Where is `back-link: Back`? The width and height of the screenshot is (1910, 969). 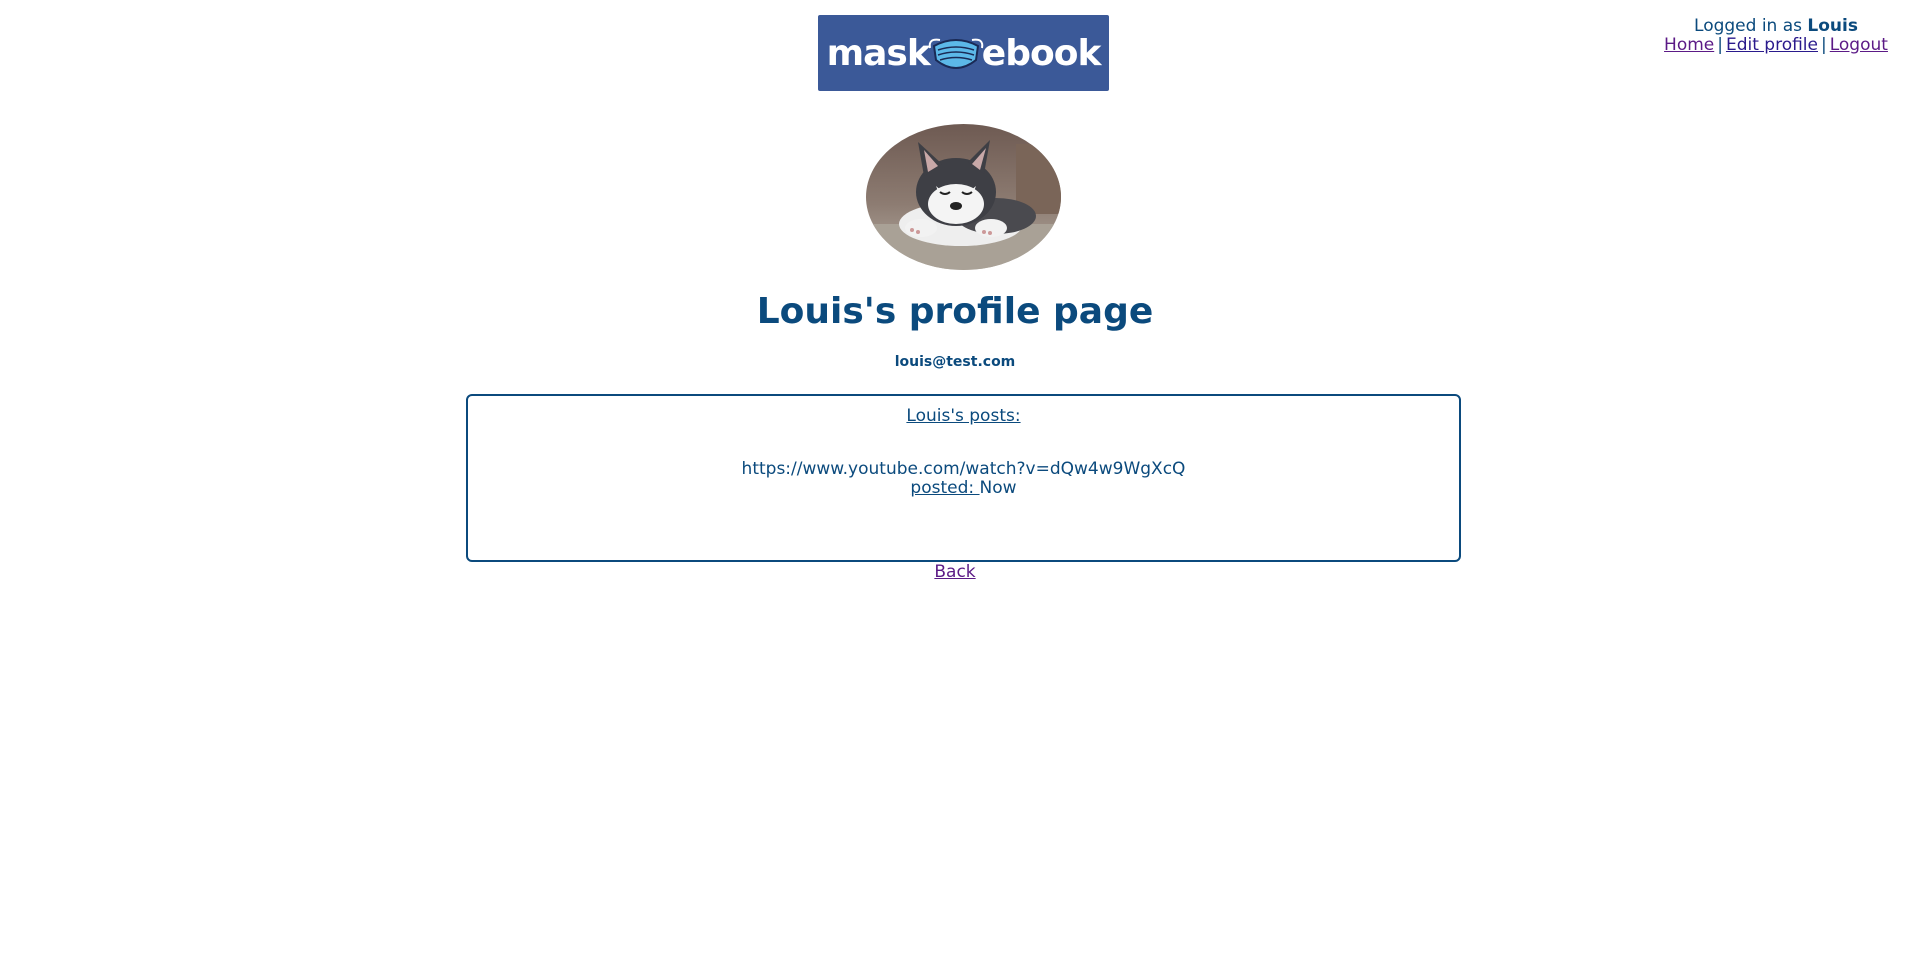 back-link: Back is located at coordinates (954, 572).